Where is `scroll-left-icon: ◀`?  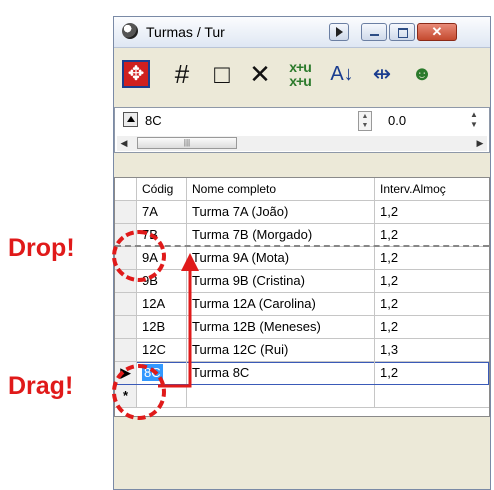
scroll-left-icon: ◀ is located at coordinates (124, 143).